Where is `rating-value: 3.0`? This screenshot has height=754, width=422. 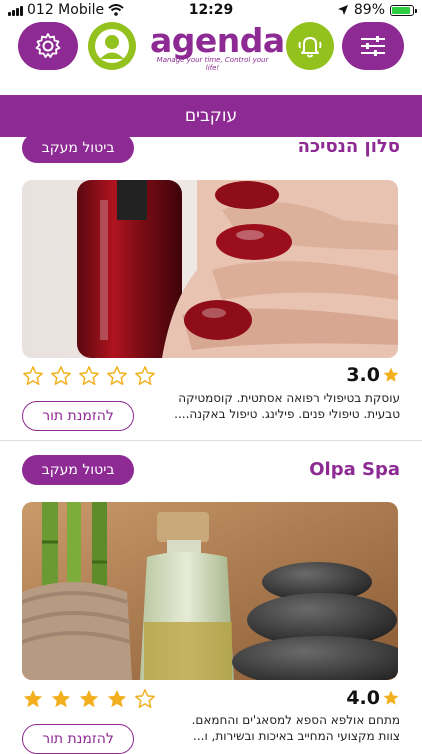
rating-value: 3.0 is located at coordinates (373, 375).